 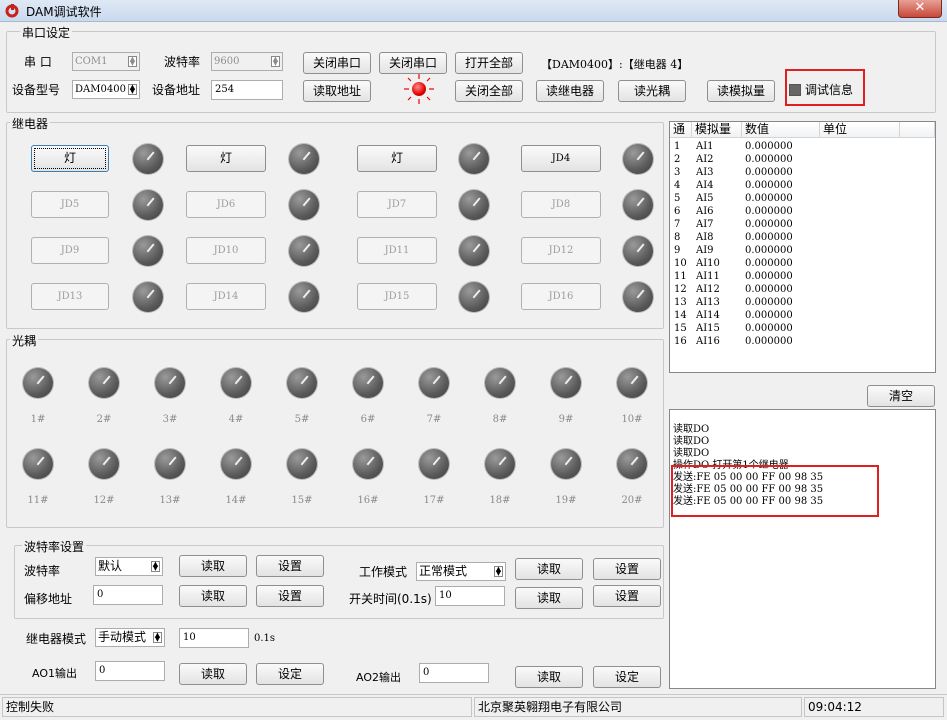 I want to click on relay-button-12: JD12, so click(x=561, y=250).